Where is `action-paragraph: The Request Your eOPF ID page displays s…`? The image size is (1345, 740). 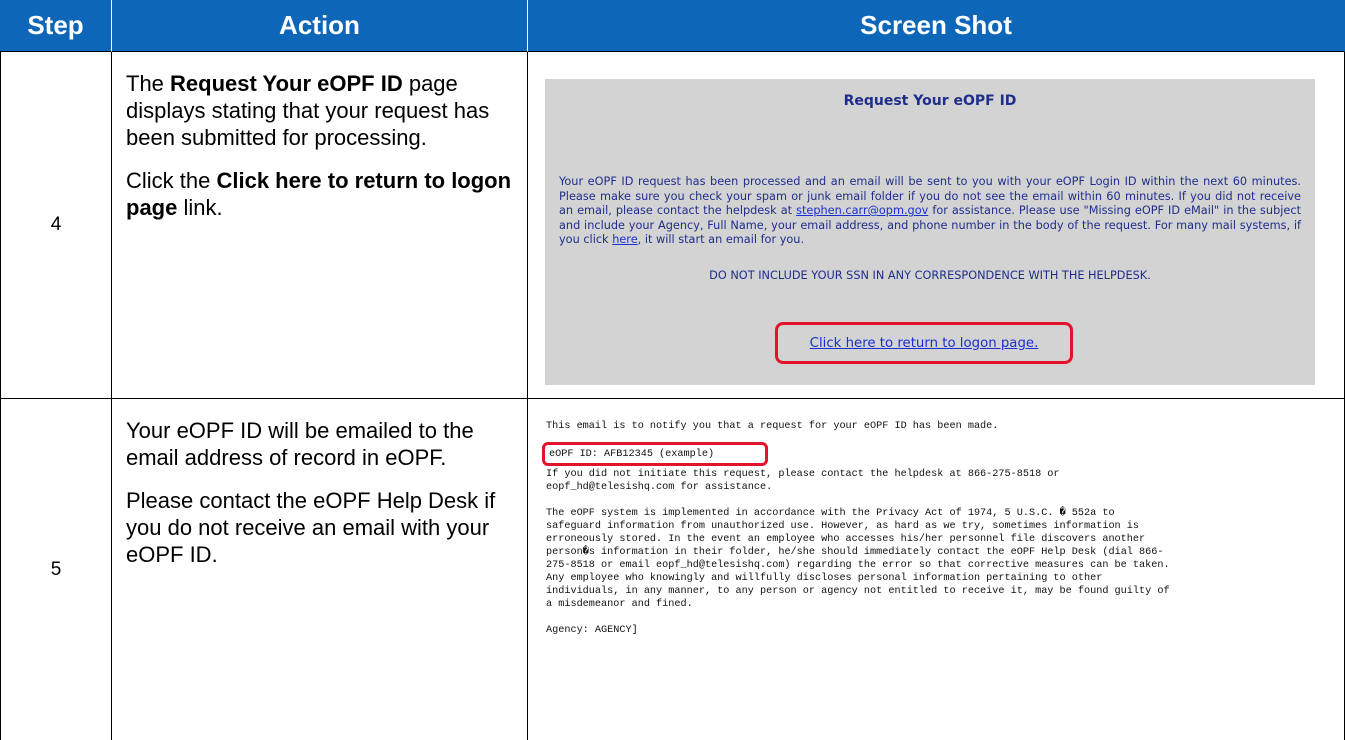 action-paragraph: The Request Your eOPF ID page displays s… is located at coordinates (319, 110).